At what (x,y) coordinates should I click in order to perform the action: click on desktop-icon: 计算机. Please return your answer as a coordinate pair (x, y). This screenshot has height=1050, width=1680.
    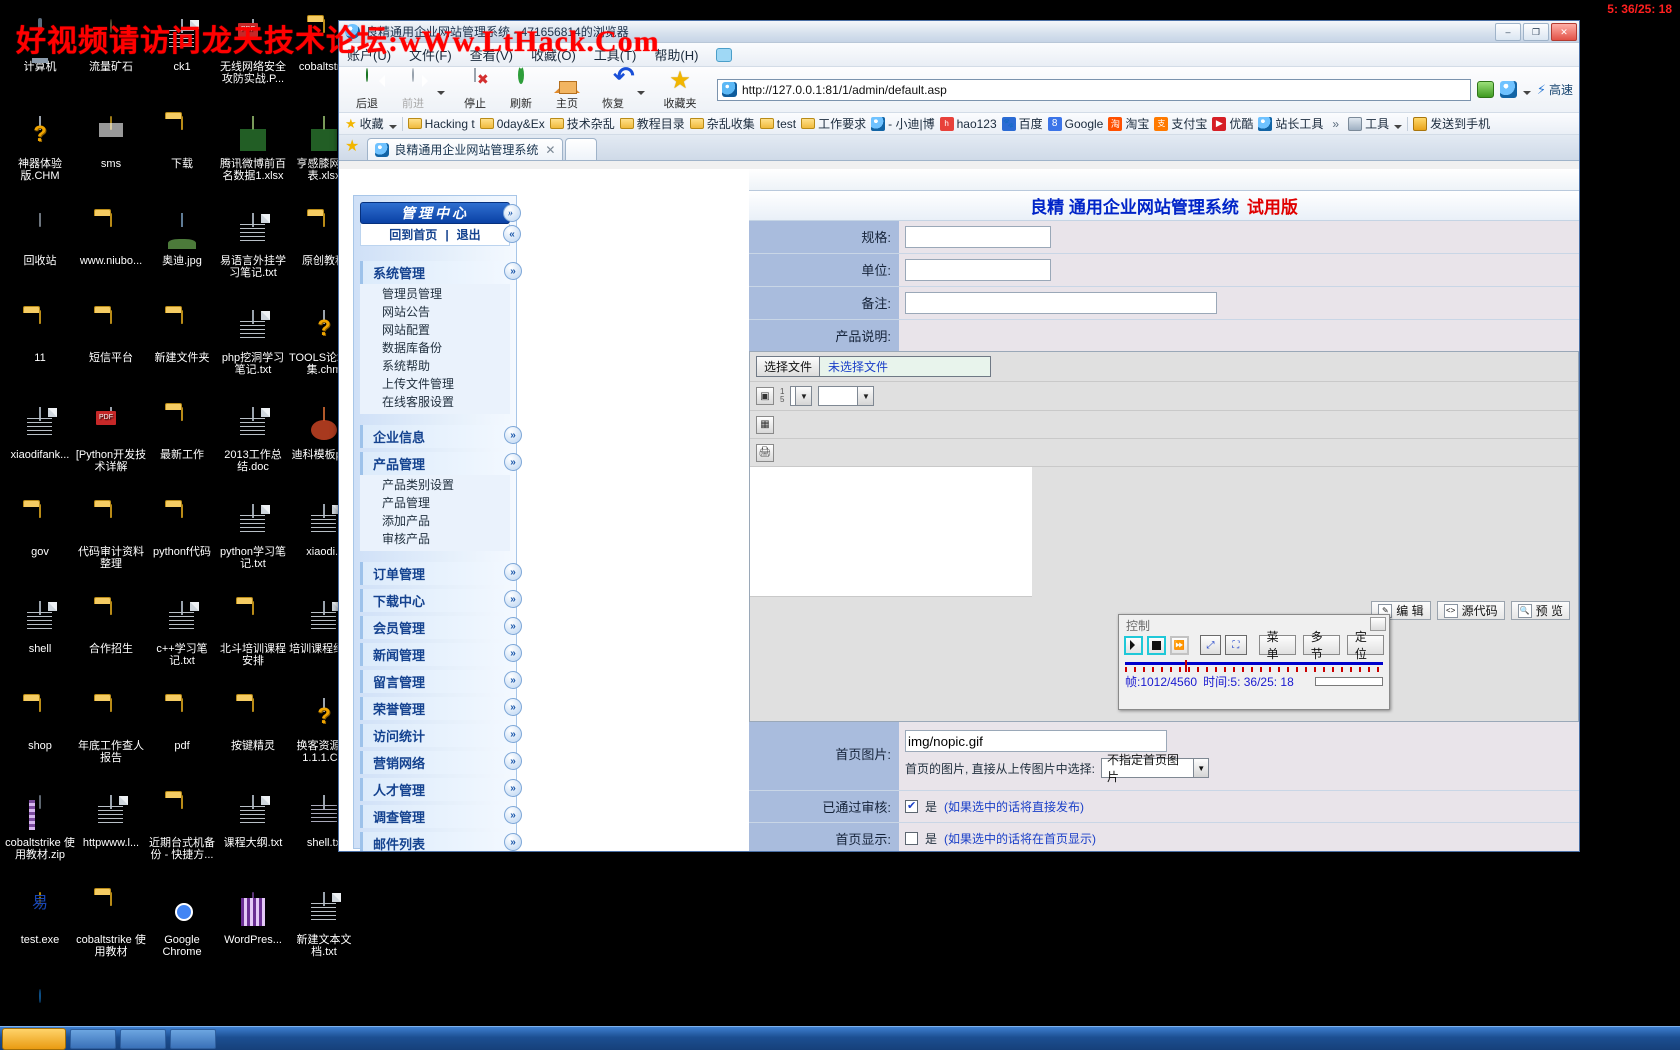
    Looking at the image, I should click on (40, 45).